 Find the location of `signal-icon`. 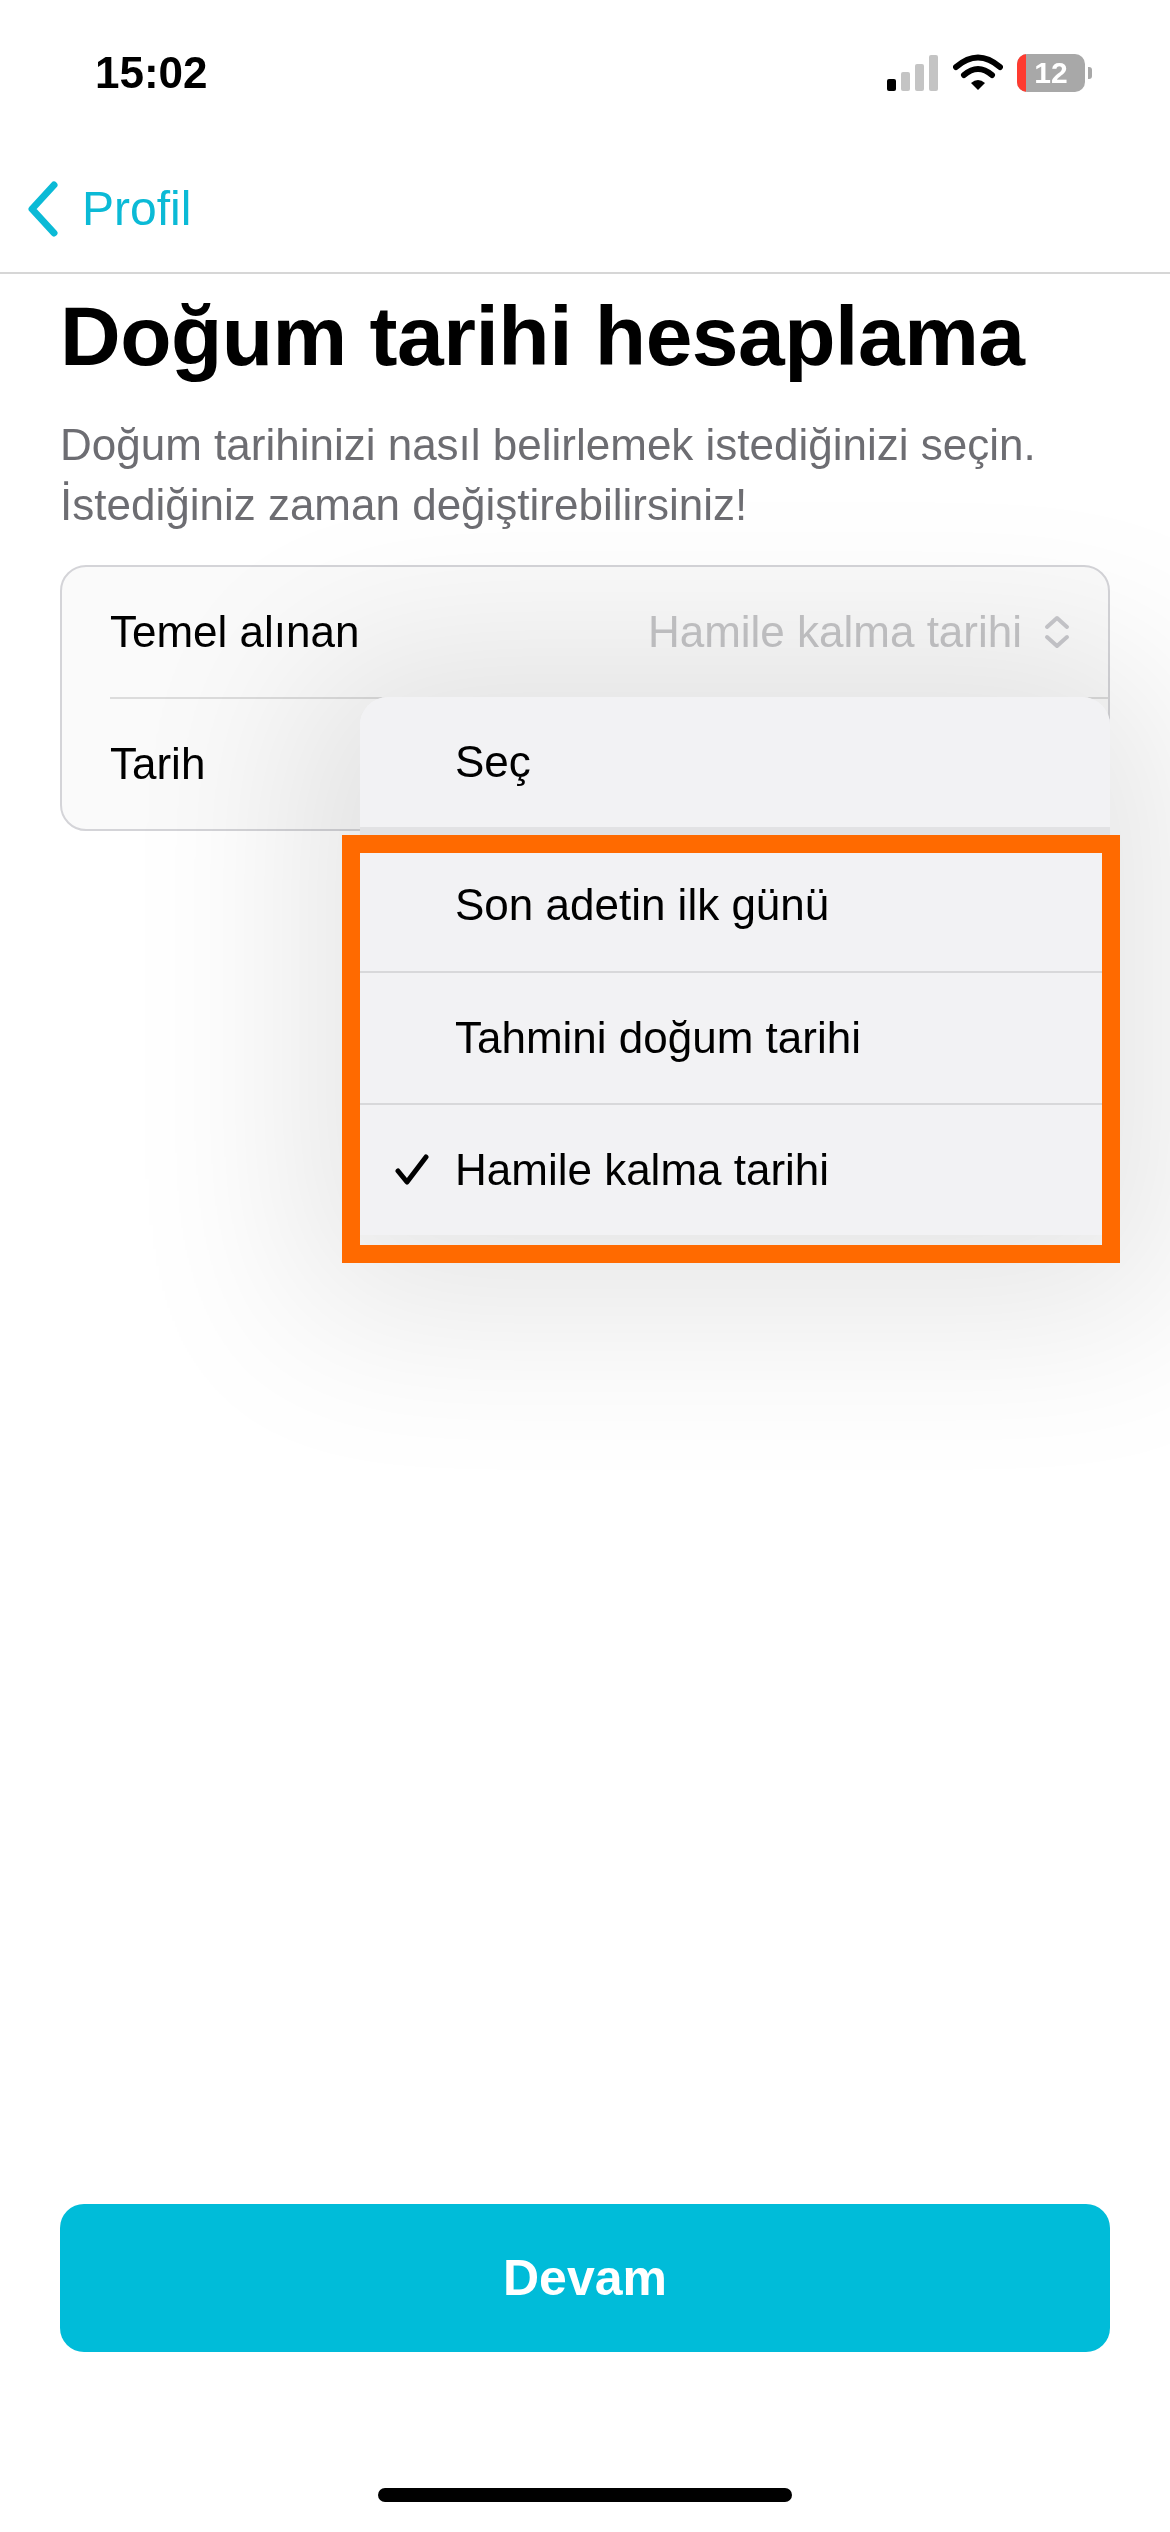

signal-icon is located at coordinates (913, 72).